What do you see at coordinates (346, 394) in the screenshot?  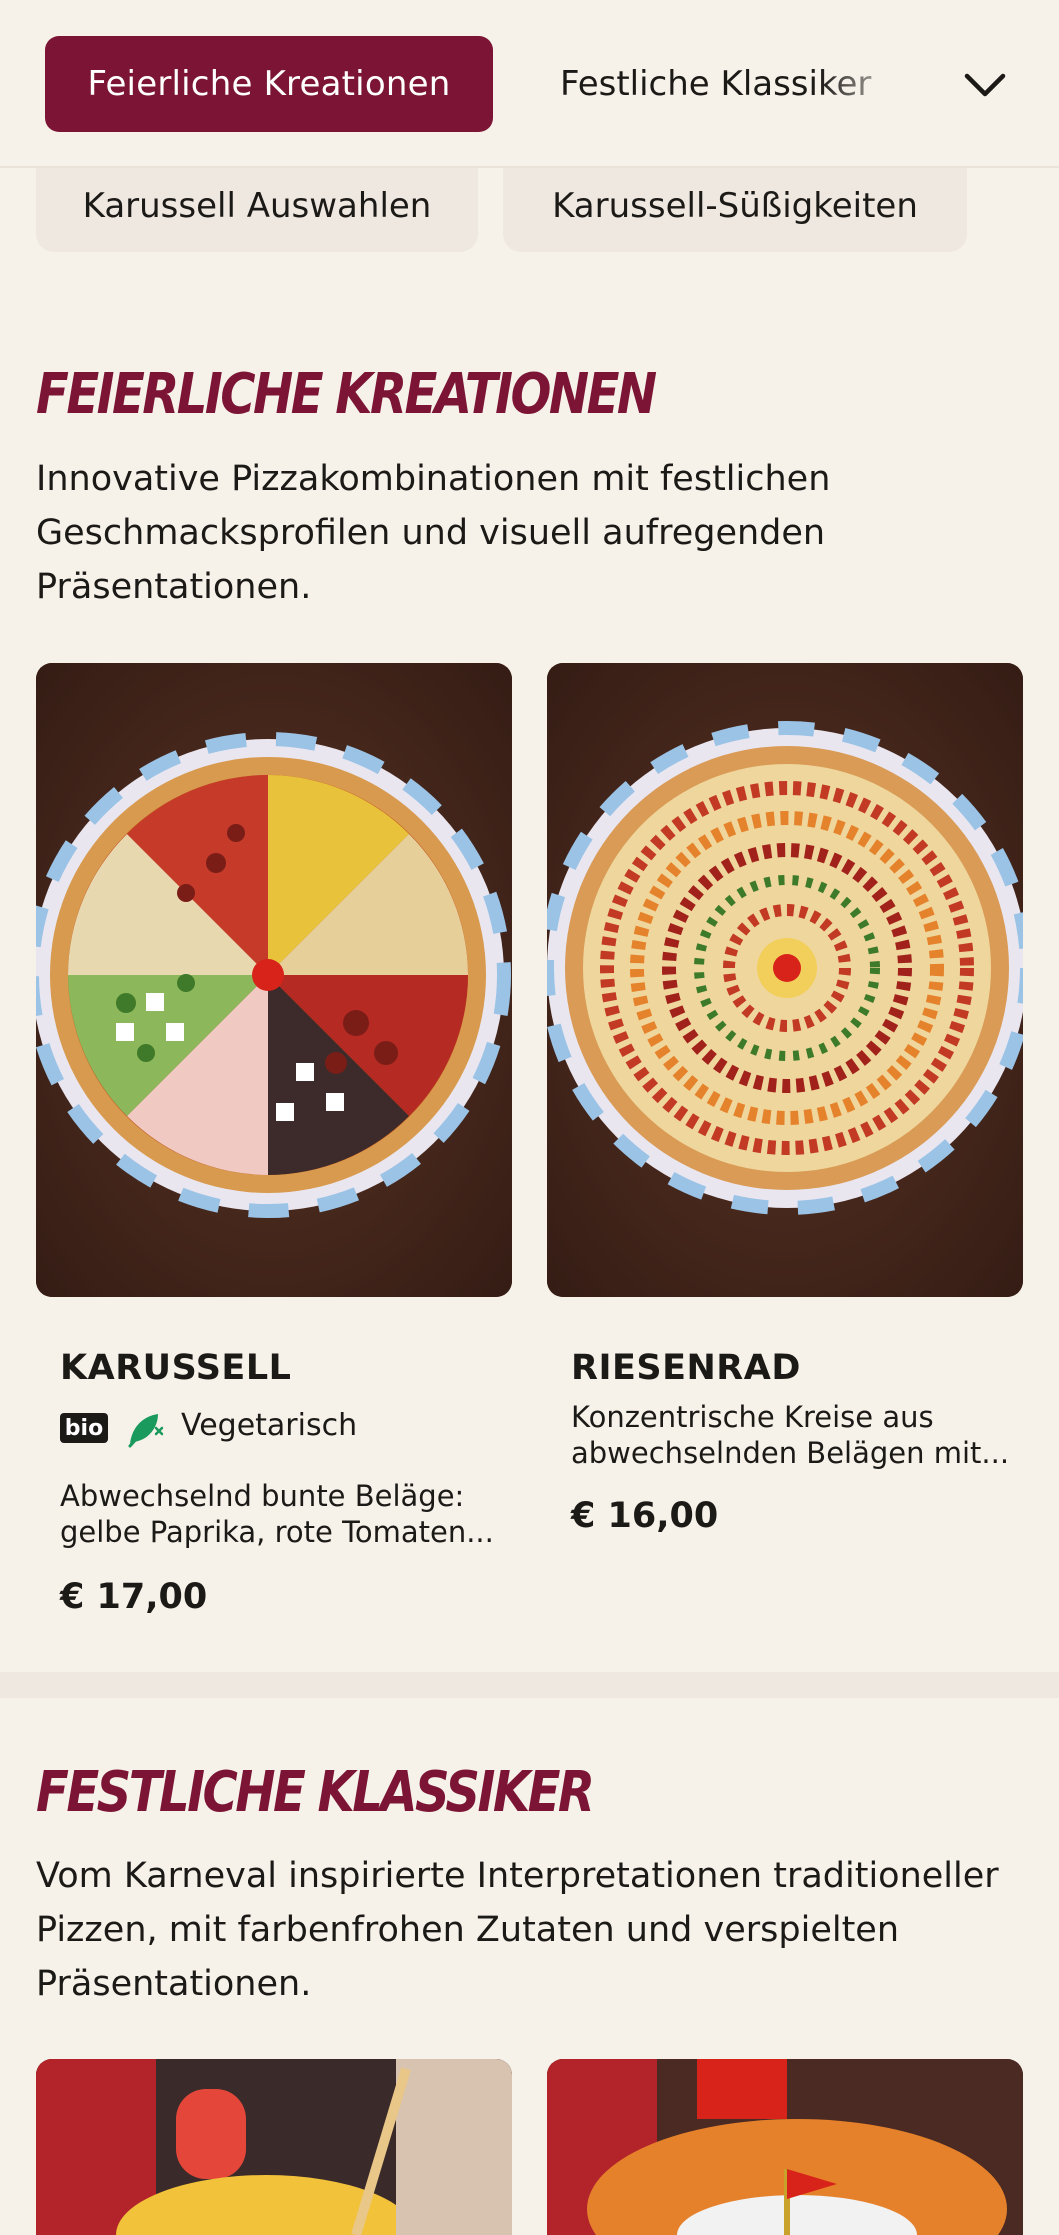 I see `section-title-feierliche-kreationen: Feierliche Kreationen` at bounding box center [346, 394].